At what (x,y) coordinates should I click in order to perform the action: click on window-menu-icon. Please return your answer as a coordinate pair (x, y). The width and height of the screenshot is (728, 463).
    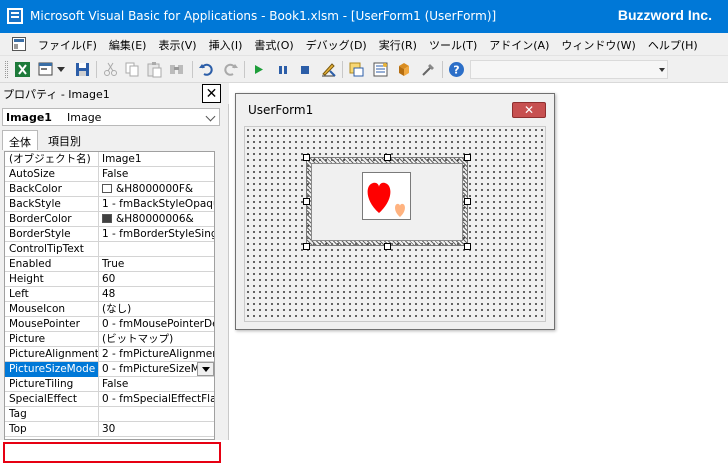
    Looking at the image, I should click on (19, 44).